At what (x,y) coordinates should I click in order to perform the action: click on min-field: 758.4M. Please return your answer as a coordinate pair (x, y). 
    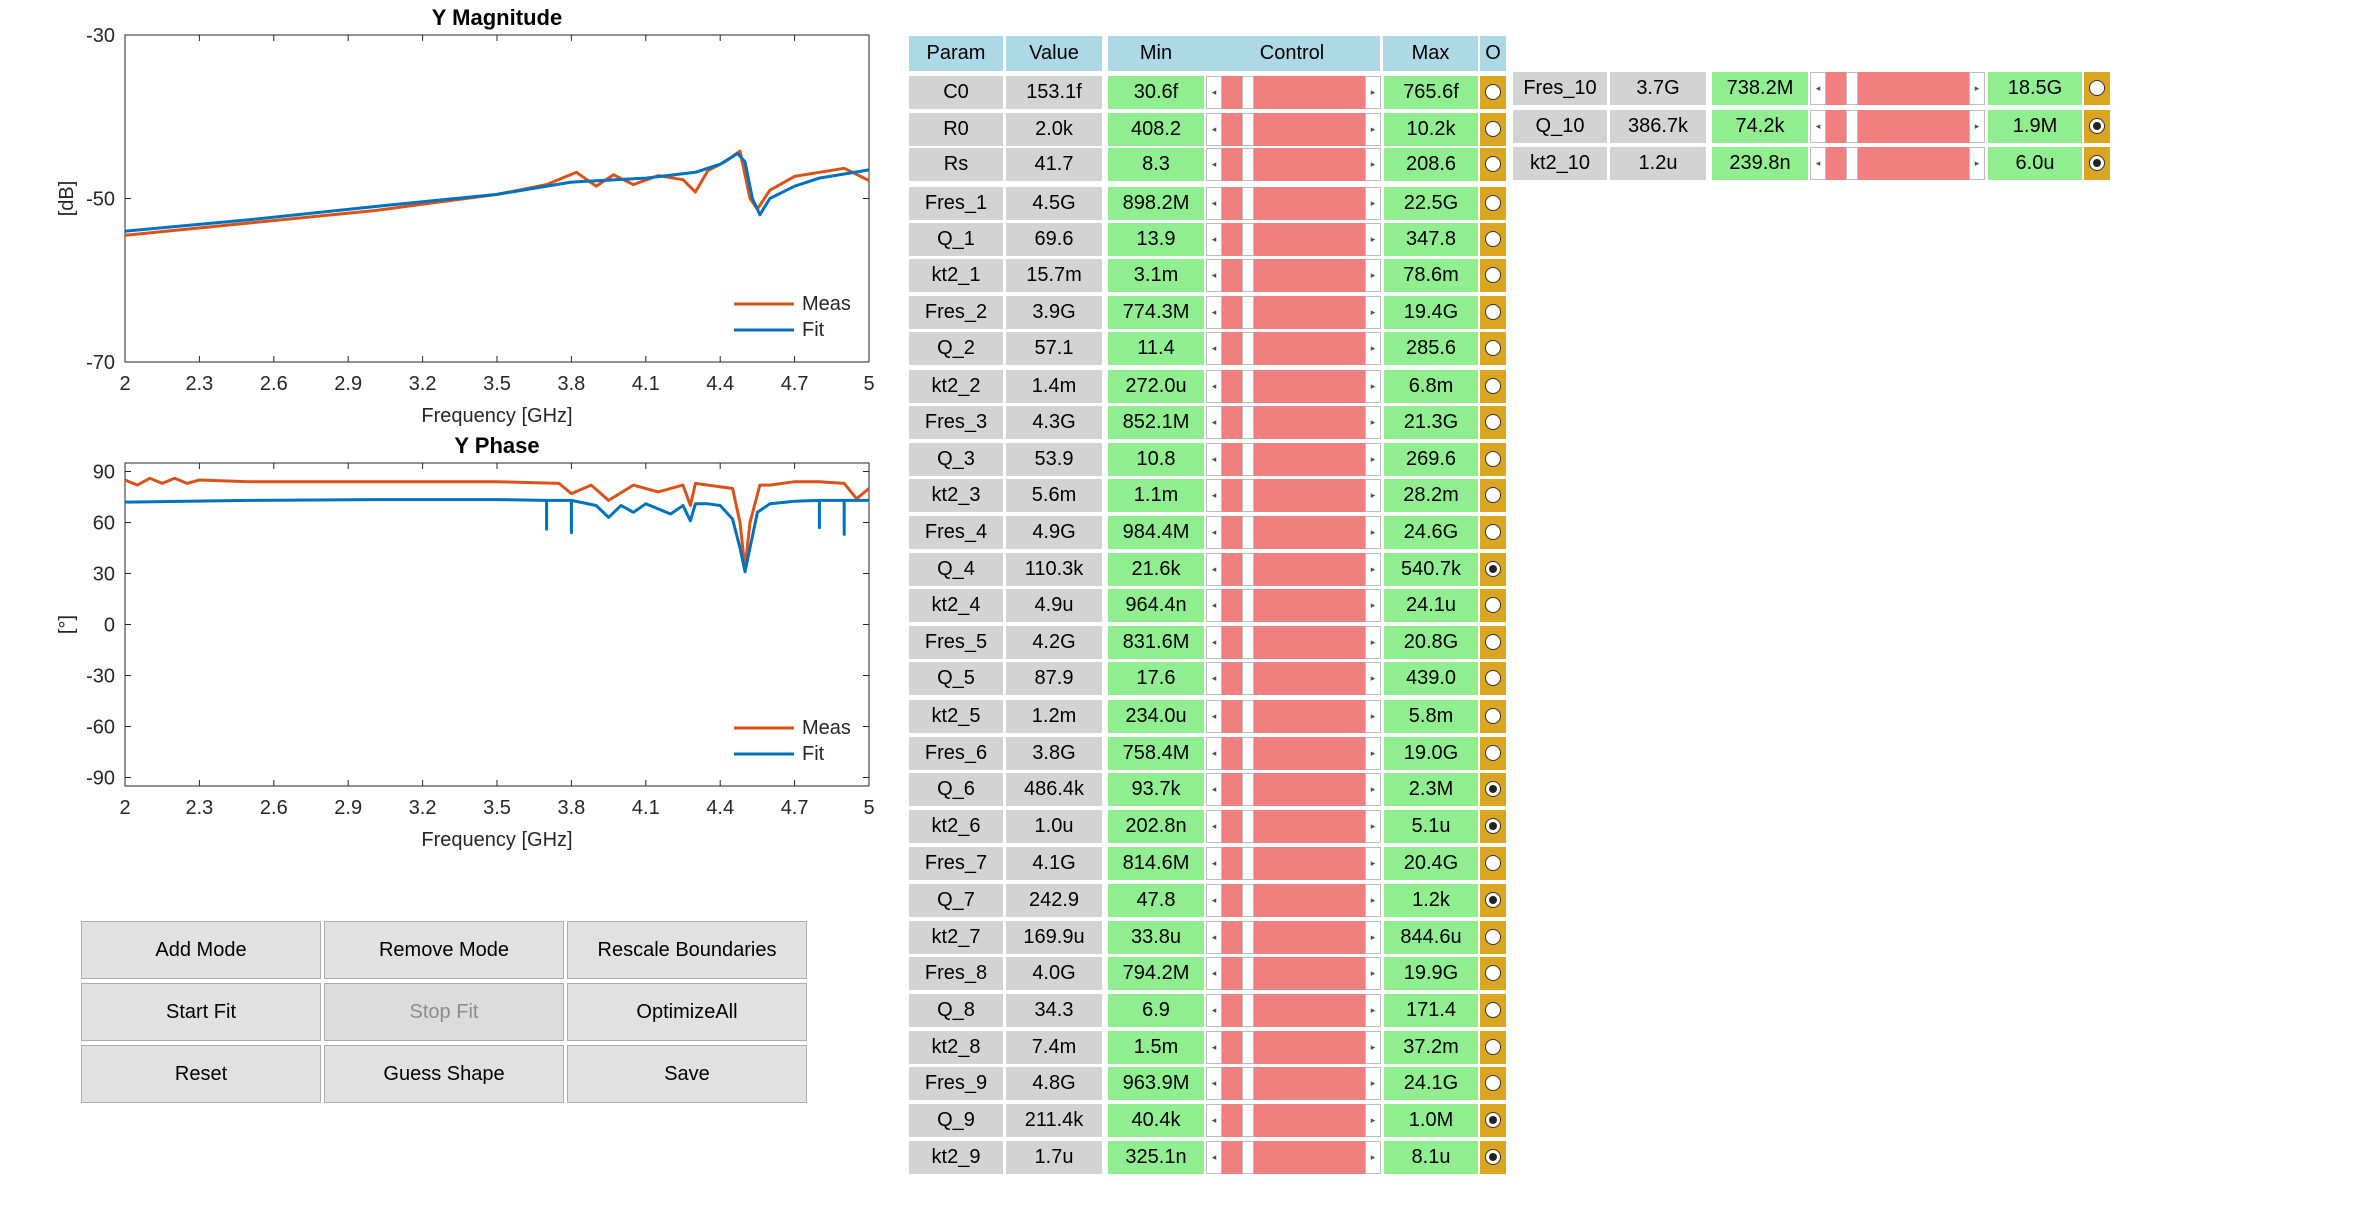
    Looking at the image, I should click on (1156, 753).